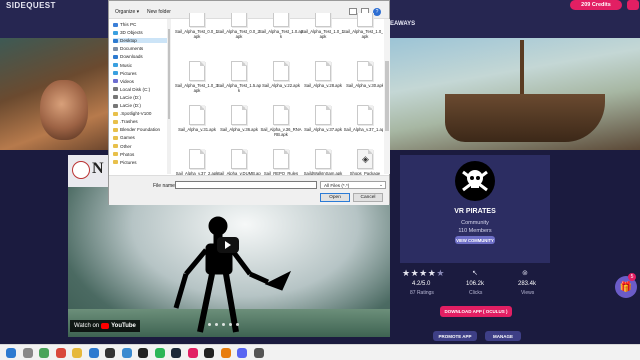 Image resolution: width=640 pixels, height=360 pixels. I want to click on file-item: SaildWalkInSam.apk, so click(323, 162).